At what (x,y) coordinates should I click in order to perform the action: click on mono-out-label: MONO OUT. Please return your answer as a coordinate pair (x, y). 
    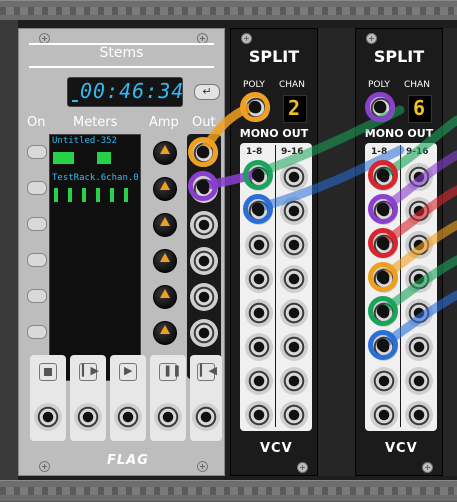
    Looking at the image, I should click on (399, 133).